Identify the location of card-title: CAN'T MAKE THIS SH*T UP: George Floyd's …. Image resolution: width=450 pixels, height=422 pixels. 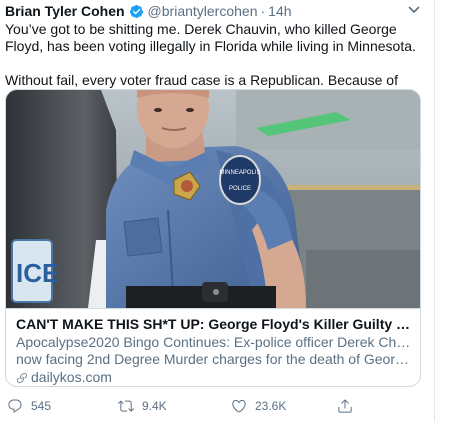
(214, 324).